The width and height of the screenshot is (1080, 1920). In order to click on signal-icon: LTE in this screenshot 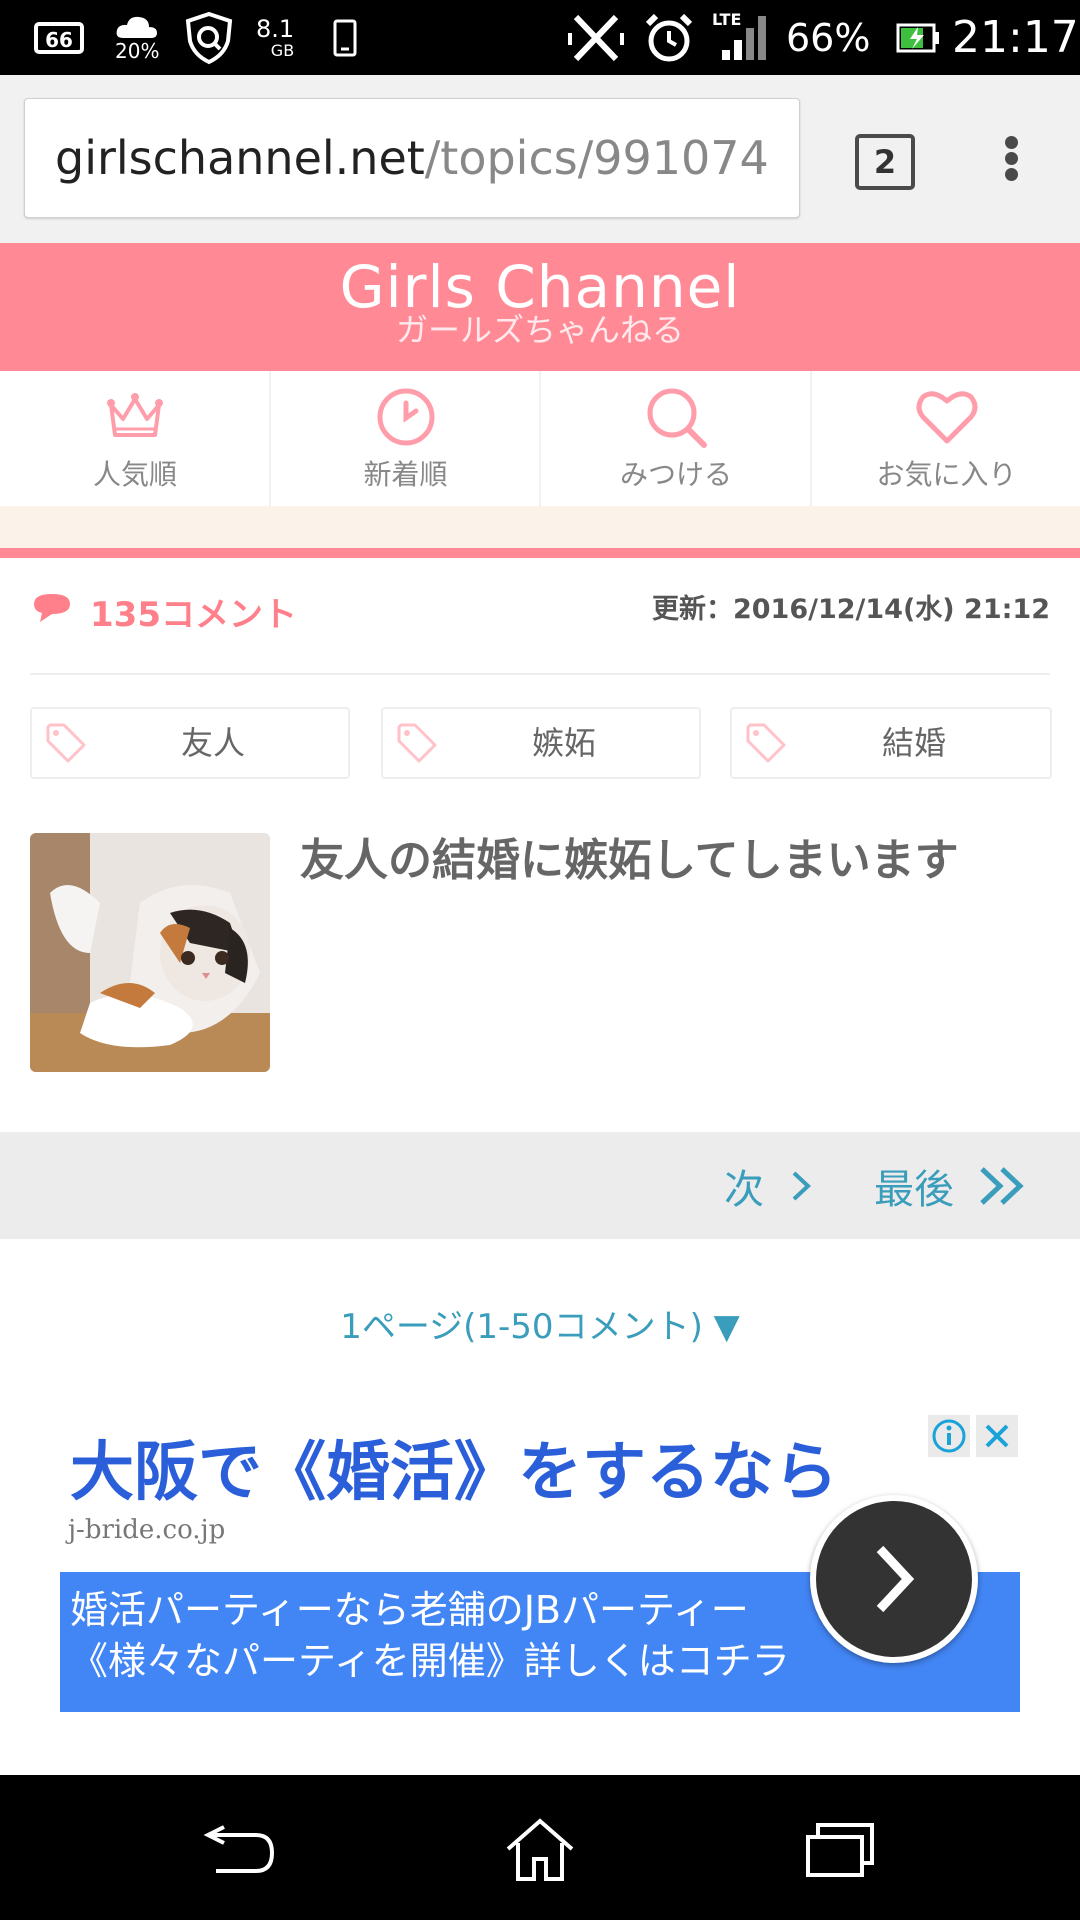, I will do `click(742, 42)`.